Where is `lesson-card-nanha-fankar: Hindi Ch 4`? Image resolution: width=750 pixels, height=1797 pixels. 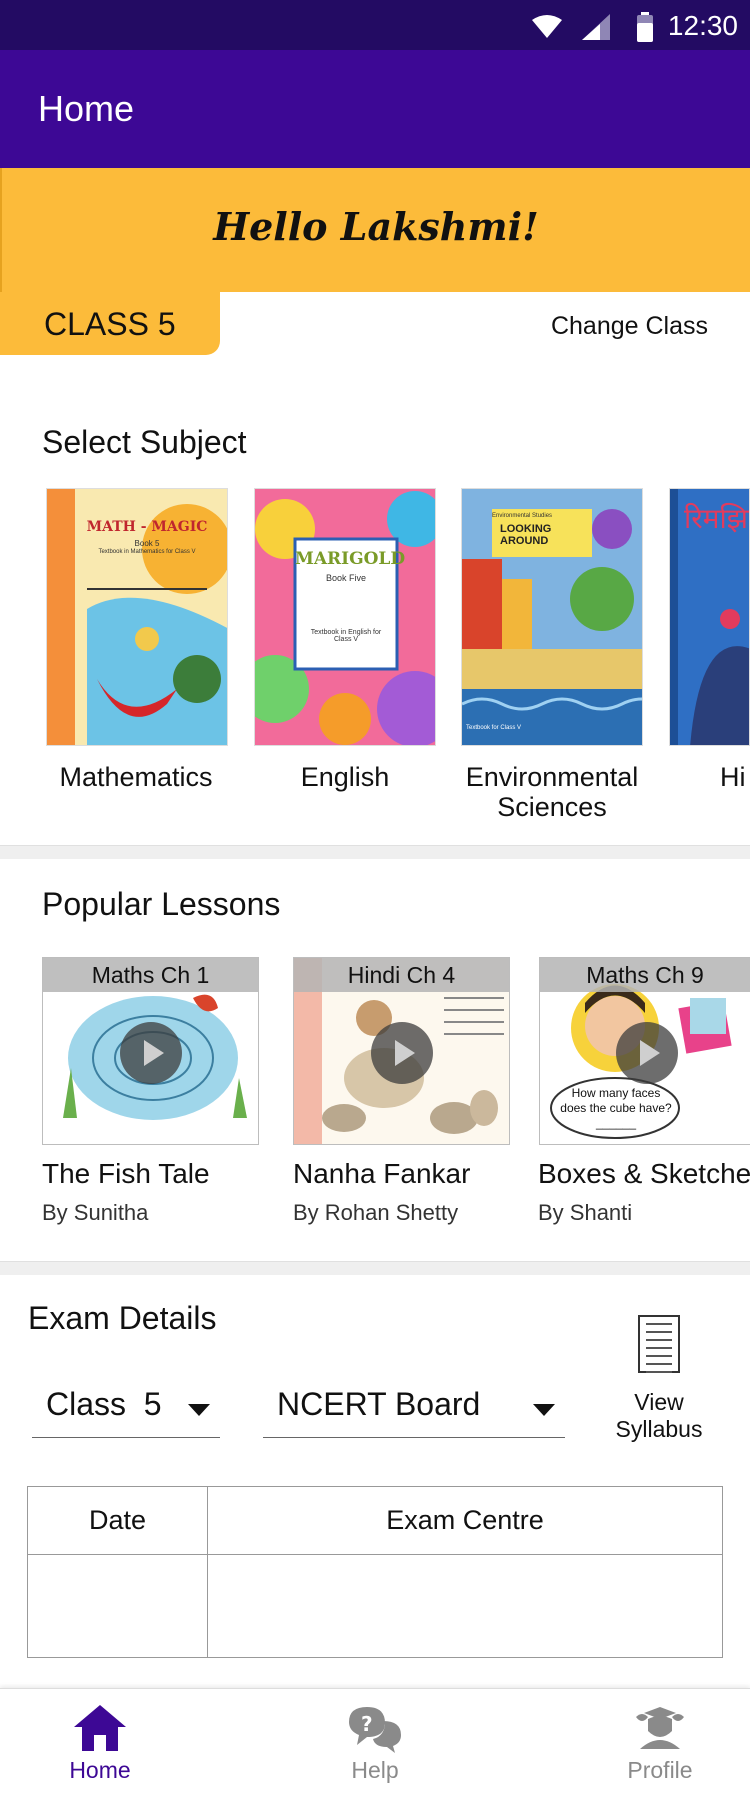 lesson-card-nanha-fankar: Hindi Ch 4 is located at coordinates (401, 1051).